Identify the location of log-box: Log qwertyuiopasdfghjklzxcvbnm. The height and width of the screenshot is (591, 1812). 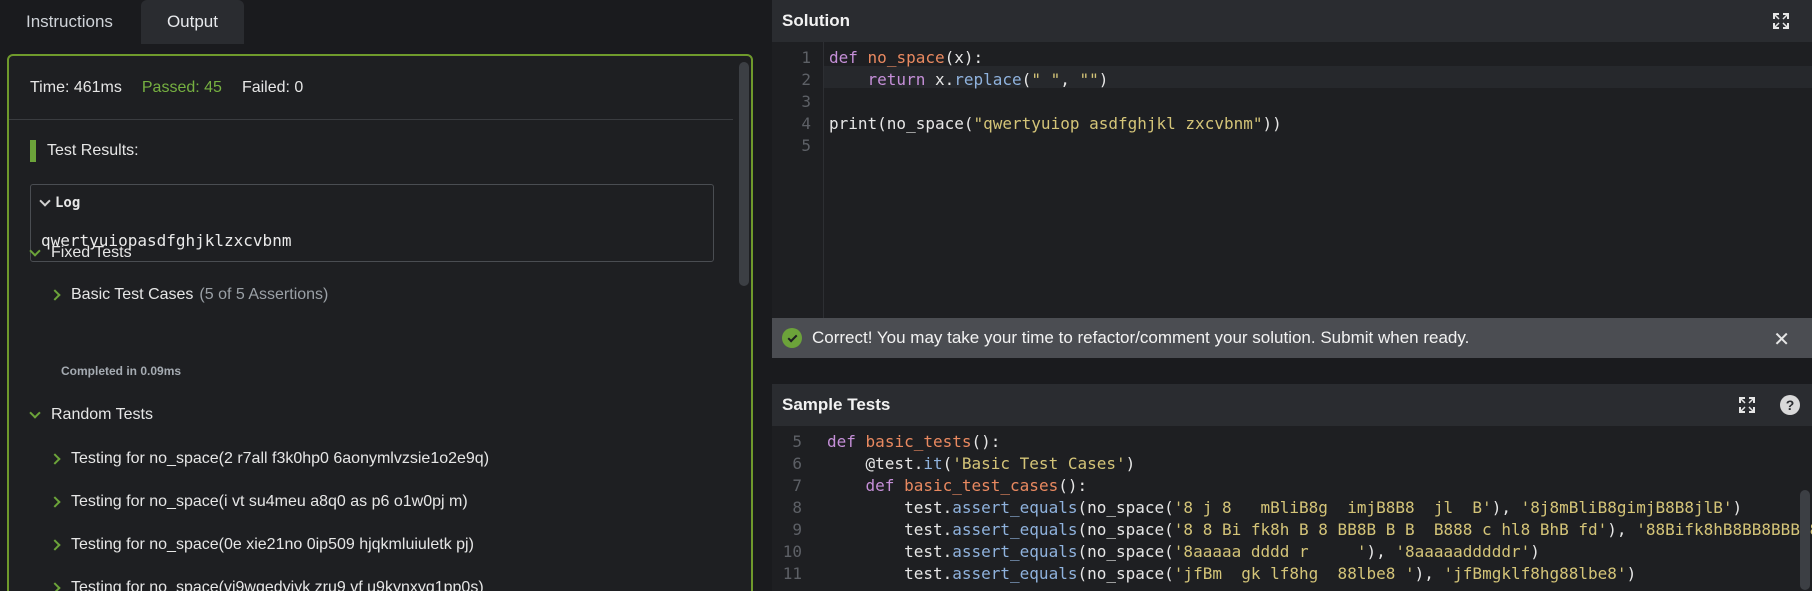
(372, 223).